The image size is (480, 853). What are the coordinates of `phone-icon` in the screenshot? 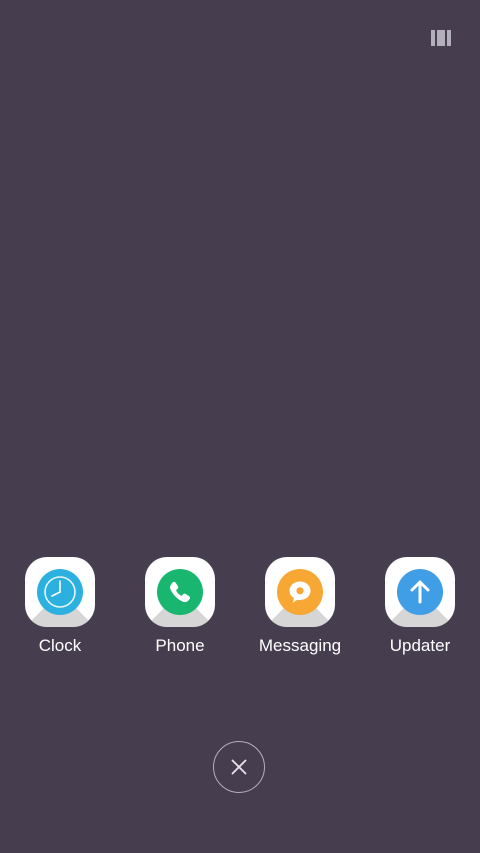 It's located at (180, 592).